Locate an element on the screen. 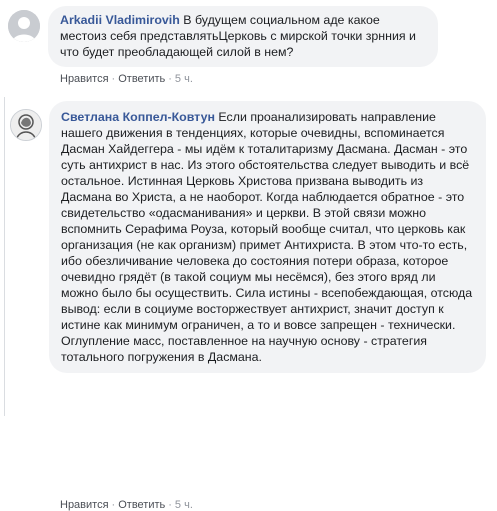 The width and height of the screenshot is (497, 511). default-avatar-icon is located at coordinates (24, 26).